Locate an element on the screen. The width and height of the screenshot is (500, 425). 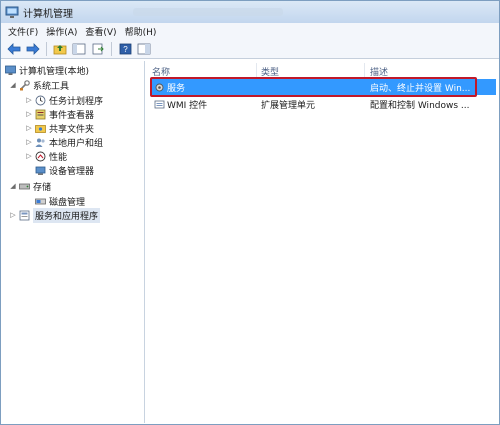
performance-icon is located at coordinates (40, 156).